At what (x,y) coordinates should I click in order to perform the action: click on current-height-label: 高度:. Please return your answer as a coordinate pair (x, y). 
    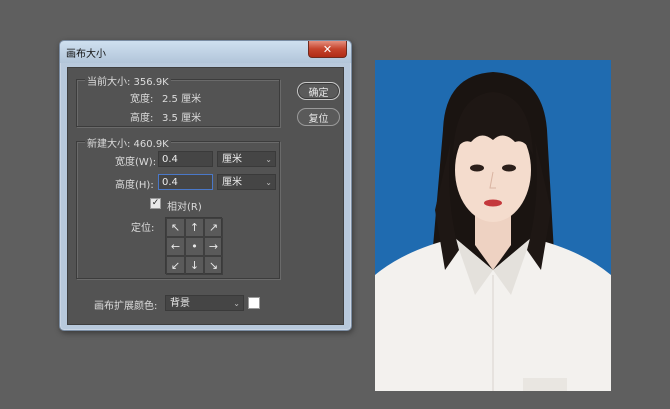
    Looking at the image, I should click on (142, 118).